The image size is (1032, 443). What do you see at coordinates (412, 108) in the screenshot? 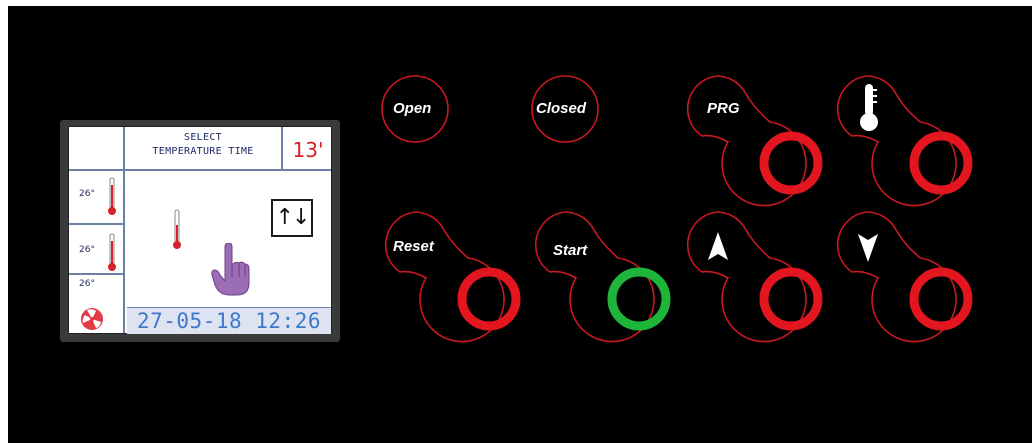
I see `open-button-label: Open` at bounding box center [412, 108].